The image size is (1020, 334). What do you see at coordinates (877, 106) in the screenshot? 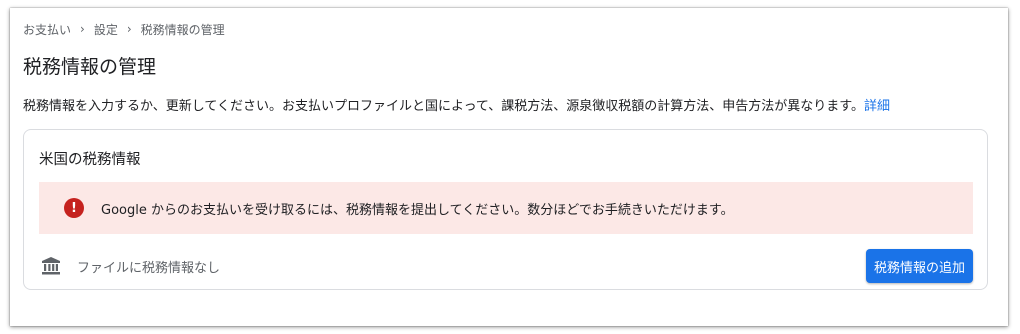
I see `details-link: 詳細` at bounding box center [877, 106].